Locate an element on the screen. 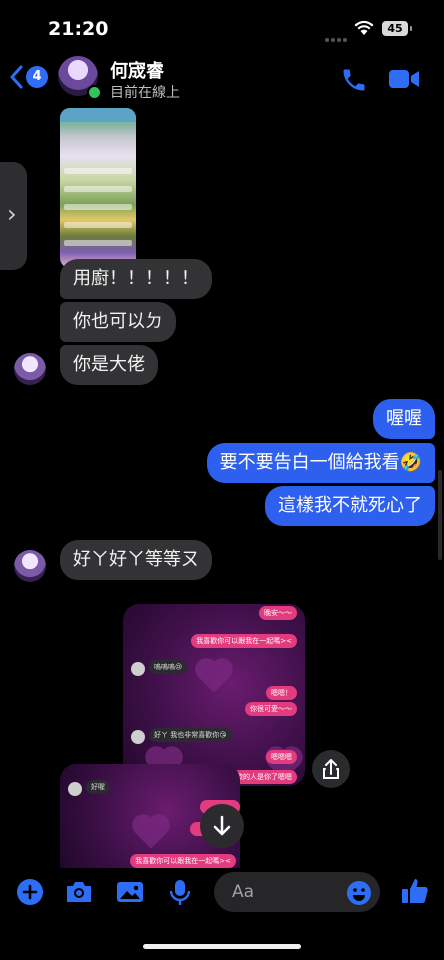 Image resolution: width=444 pixels, height=960 pixels. add-button is located at coordinates (30, 894).